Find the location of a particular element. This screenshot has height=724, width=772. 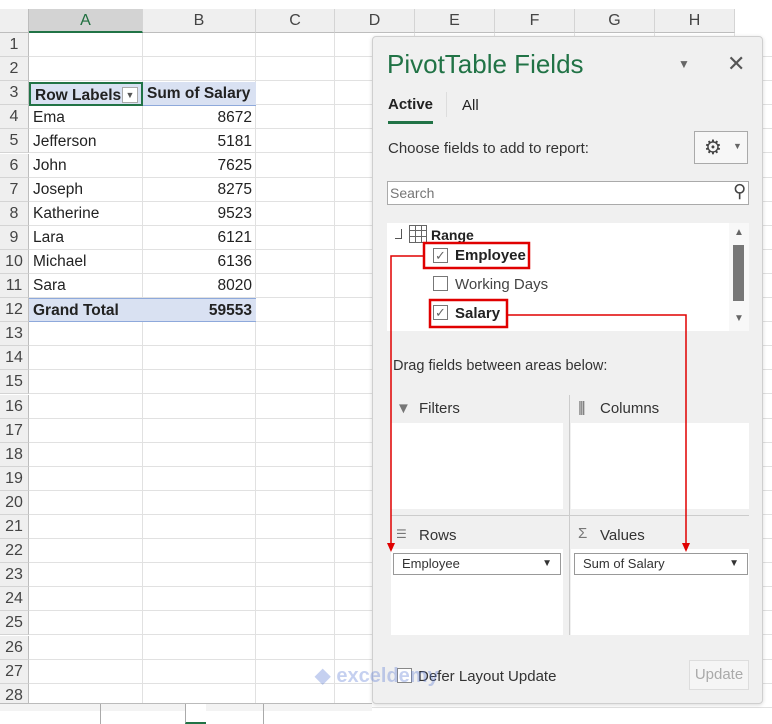

pivot-row-value: 8275 is located at coordinates (199, 190).